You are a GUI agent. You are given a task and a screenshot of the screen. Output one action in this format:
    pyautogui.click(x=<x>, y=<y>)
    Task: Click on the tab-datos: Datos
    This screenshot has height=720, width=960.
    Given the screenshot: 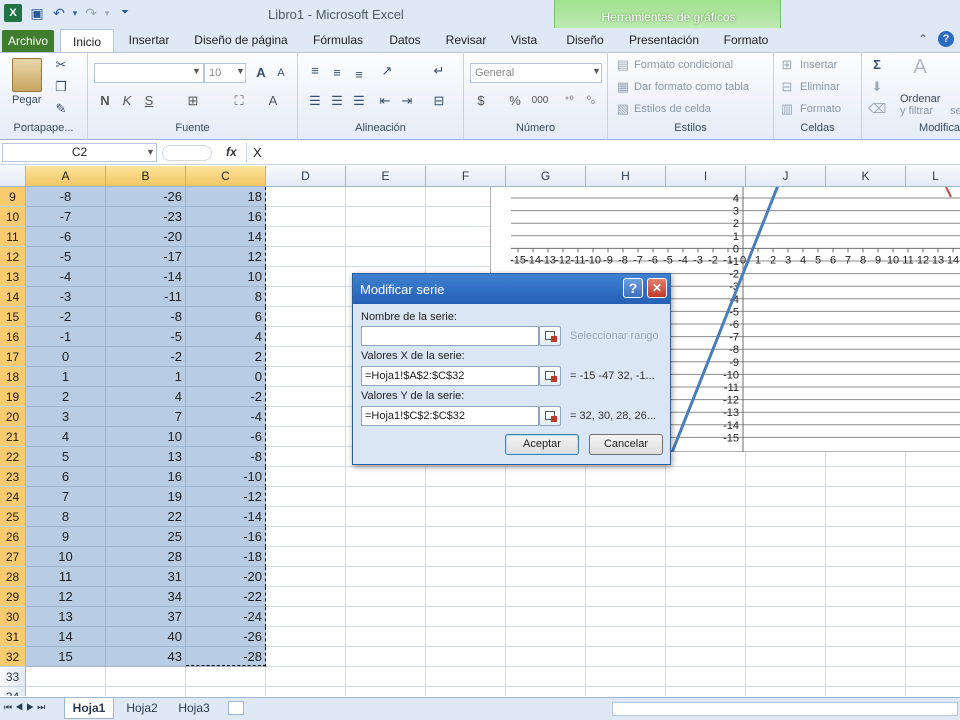 What is the action you would take?
    pyautogui.click(x=405, y=40)
    